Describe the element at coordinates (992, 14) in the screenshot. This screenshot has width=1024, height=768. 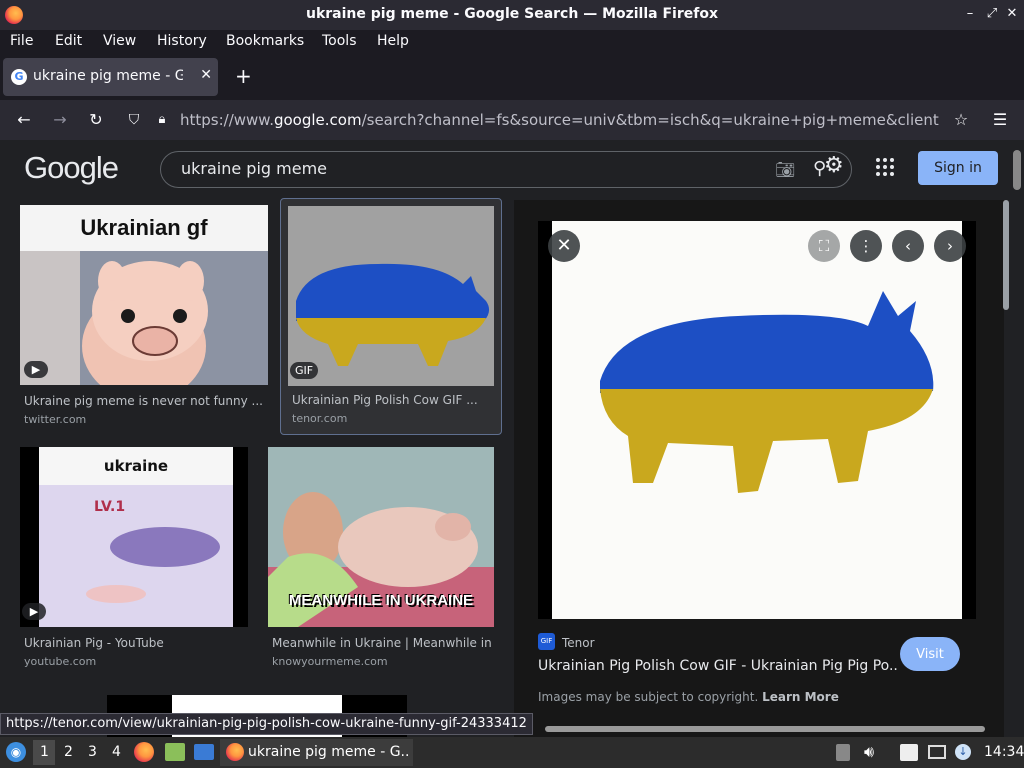
I see `maximize-button: ⤢` at that location.